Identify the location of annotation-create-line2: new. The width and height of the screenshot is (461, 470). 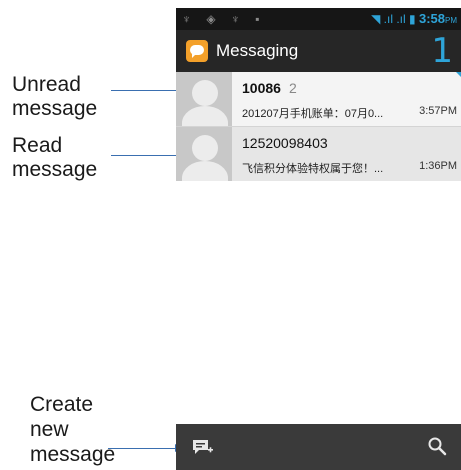
(49, 429).